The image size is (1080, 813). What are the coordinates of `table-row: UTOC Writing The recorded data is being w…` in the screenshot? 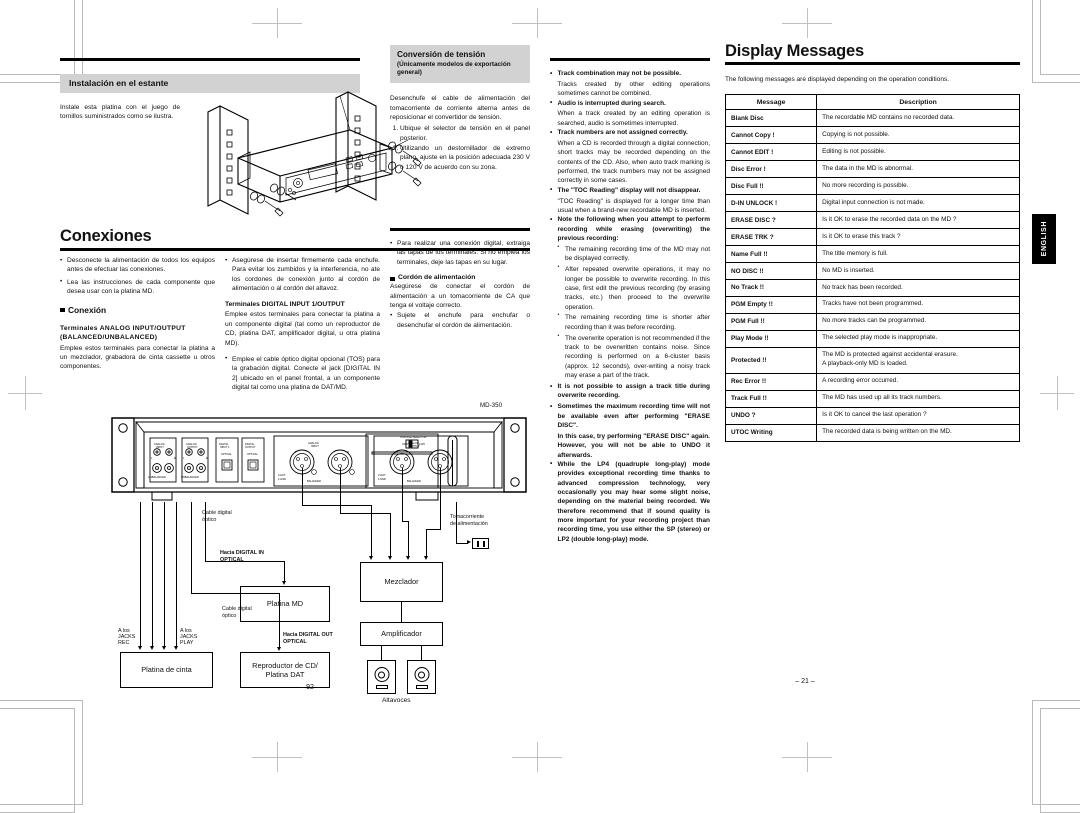 It's located at (872, 432).